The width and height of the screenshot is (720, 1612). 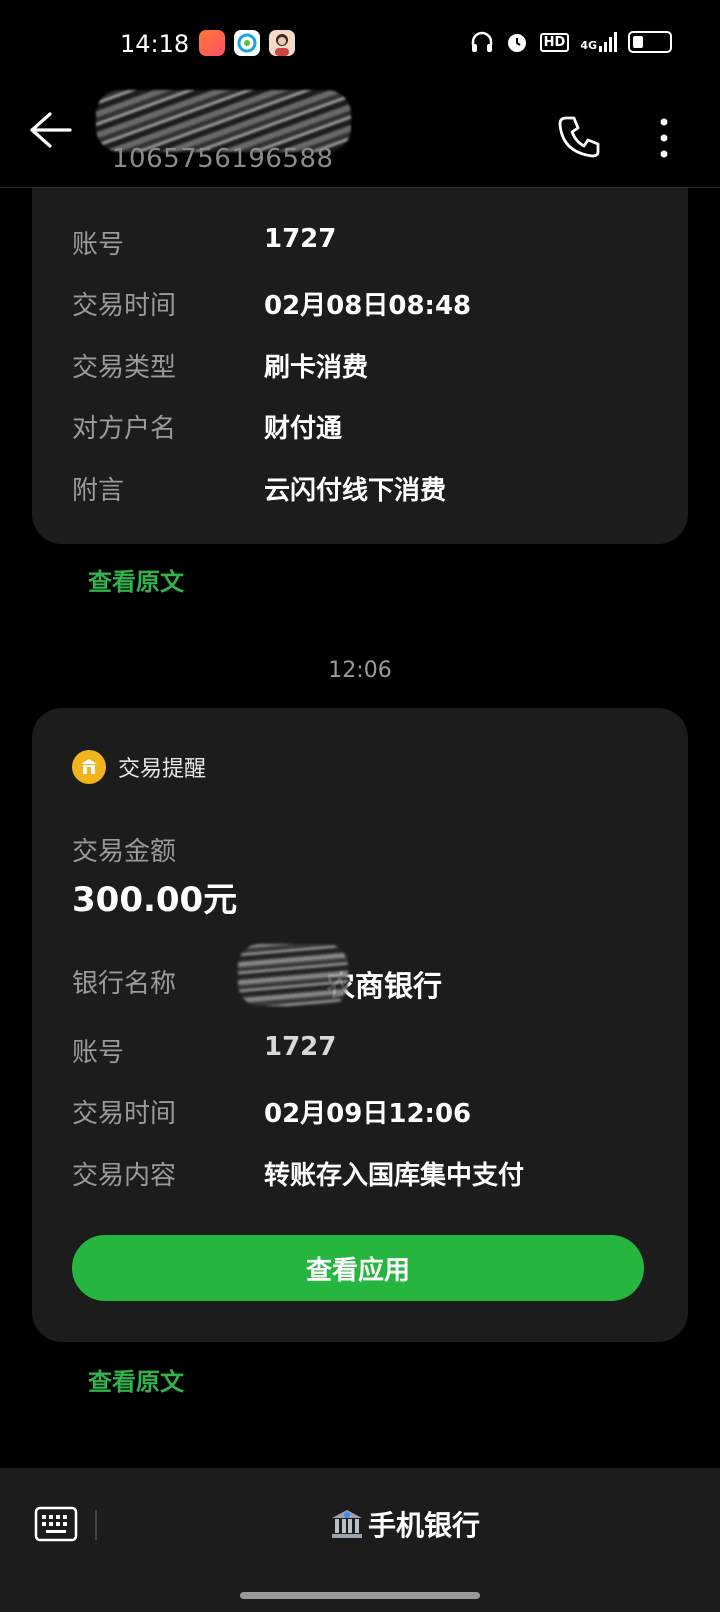 I want to click on info-row: 交易类型 刷卡消费, so click(x=220, y=365).